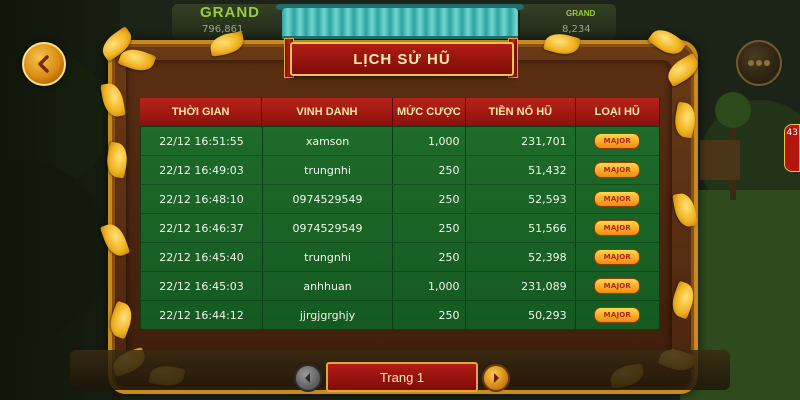 Image resolution: width=800 pixels, height=400 pixels. I want to click on column-header-bet: MỨC CƯỢC, so click(429, 112).